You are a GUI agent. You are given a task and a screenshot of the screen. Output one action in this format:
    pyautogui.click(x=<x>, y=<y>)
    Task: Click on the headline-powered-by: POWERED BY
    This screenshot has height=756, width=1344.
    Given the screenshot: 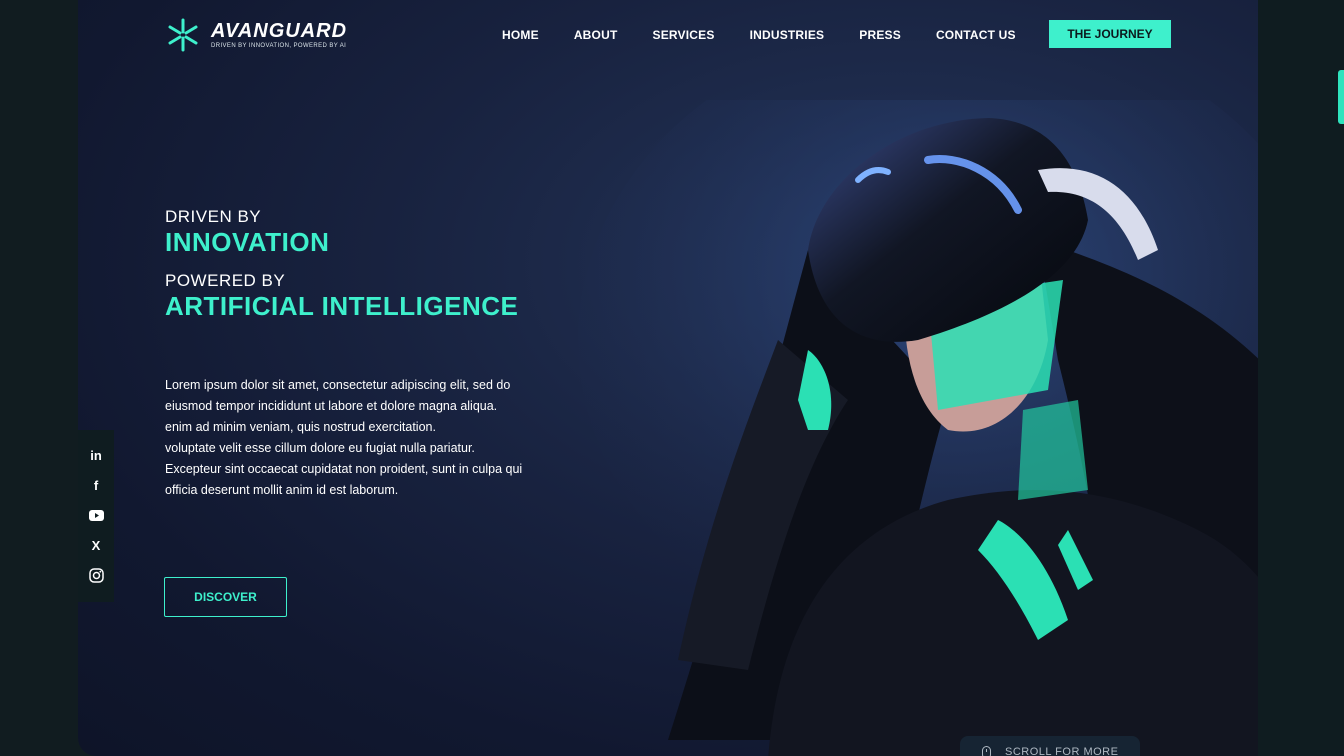 What is the action you would take?
    pyautogui.click(x=225, y=280)
    